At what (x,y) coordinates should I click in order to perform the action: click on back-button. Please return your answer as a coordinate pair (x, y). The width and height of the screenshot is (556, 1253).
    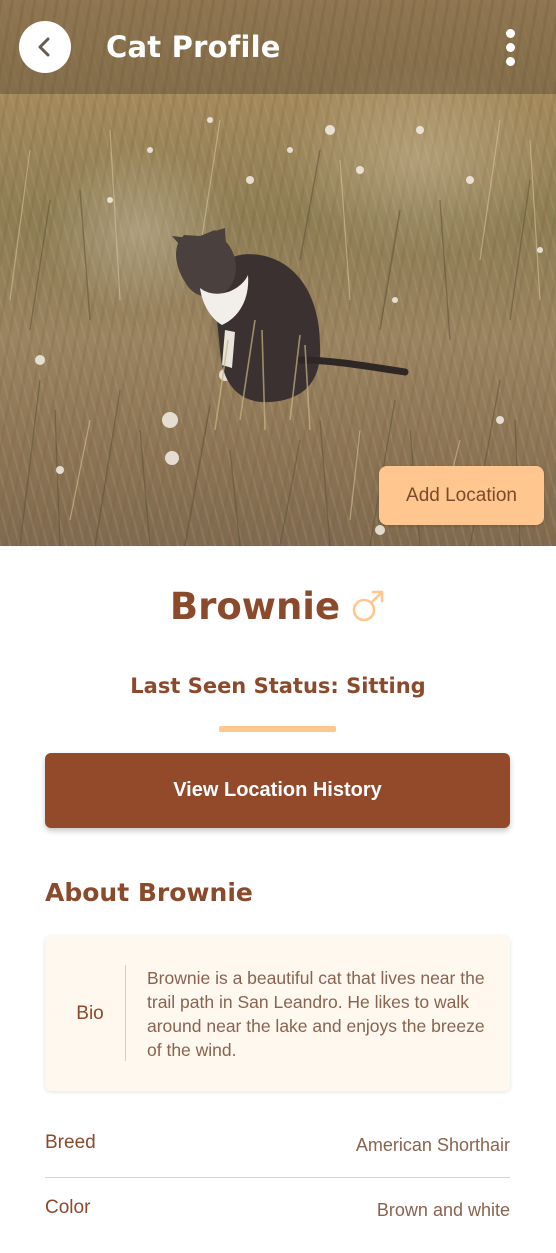
    Looking at the image, I should click on (45, 47).